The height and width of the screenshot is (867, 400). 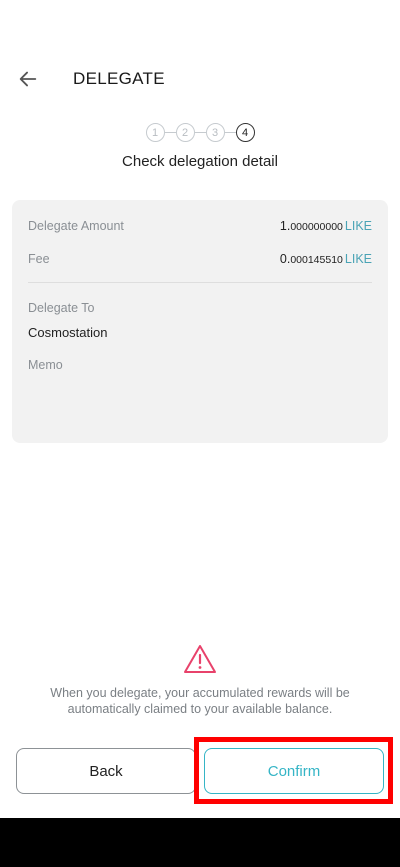 I want to click on amount-label: Delegate Amount, so click(x=76, y=226).